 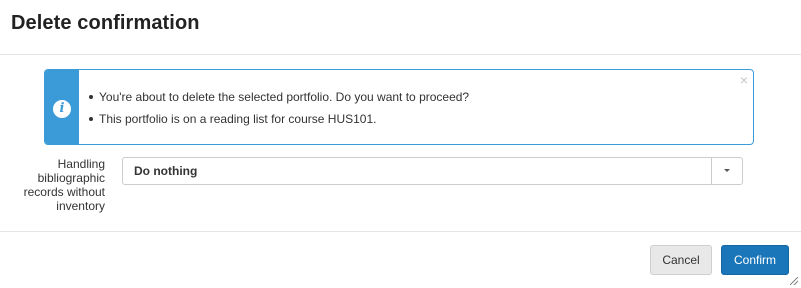 What do you see at coordinates (166, 171) in the screenshot?
I see `select-value: Do nothing` at bounding box center [166, 171].